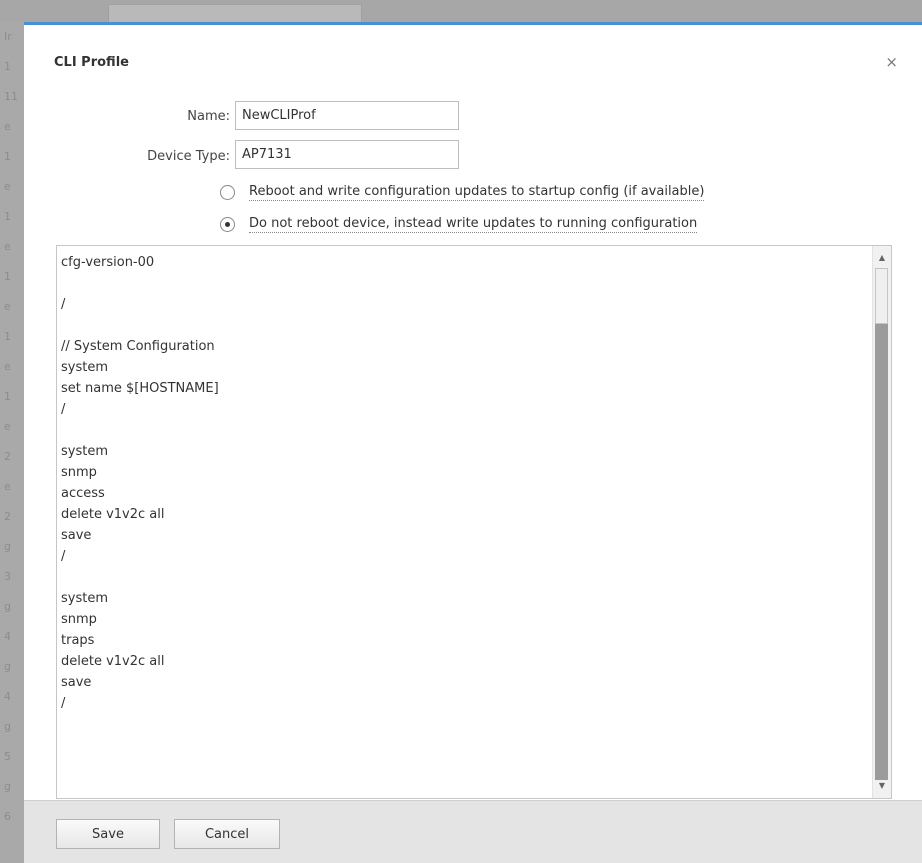 The image size is (922, 863). Describe the element at coordinates (227, 224) in the screenshot. I see `radio-no-reboot` at that location.